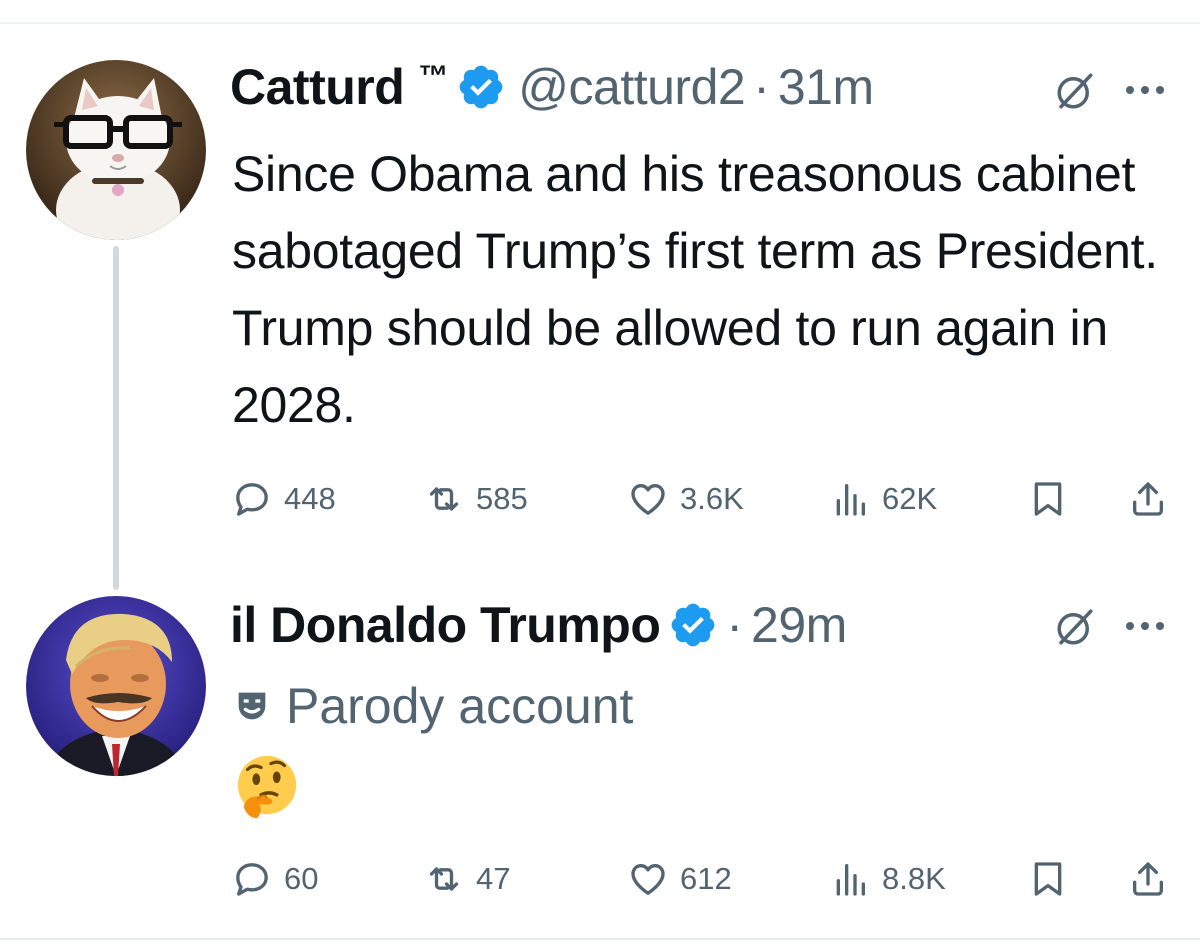 The height and width of the screenshot is (948, 1200). Describe the element at coordinates (460, 706) in the screenshot. I see `parody-label-text: Parody account` at that location.